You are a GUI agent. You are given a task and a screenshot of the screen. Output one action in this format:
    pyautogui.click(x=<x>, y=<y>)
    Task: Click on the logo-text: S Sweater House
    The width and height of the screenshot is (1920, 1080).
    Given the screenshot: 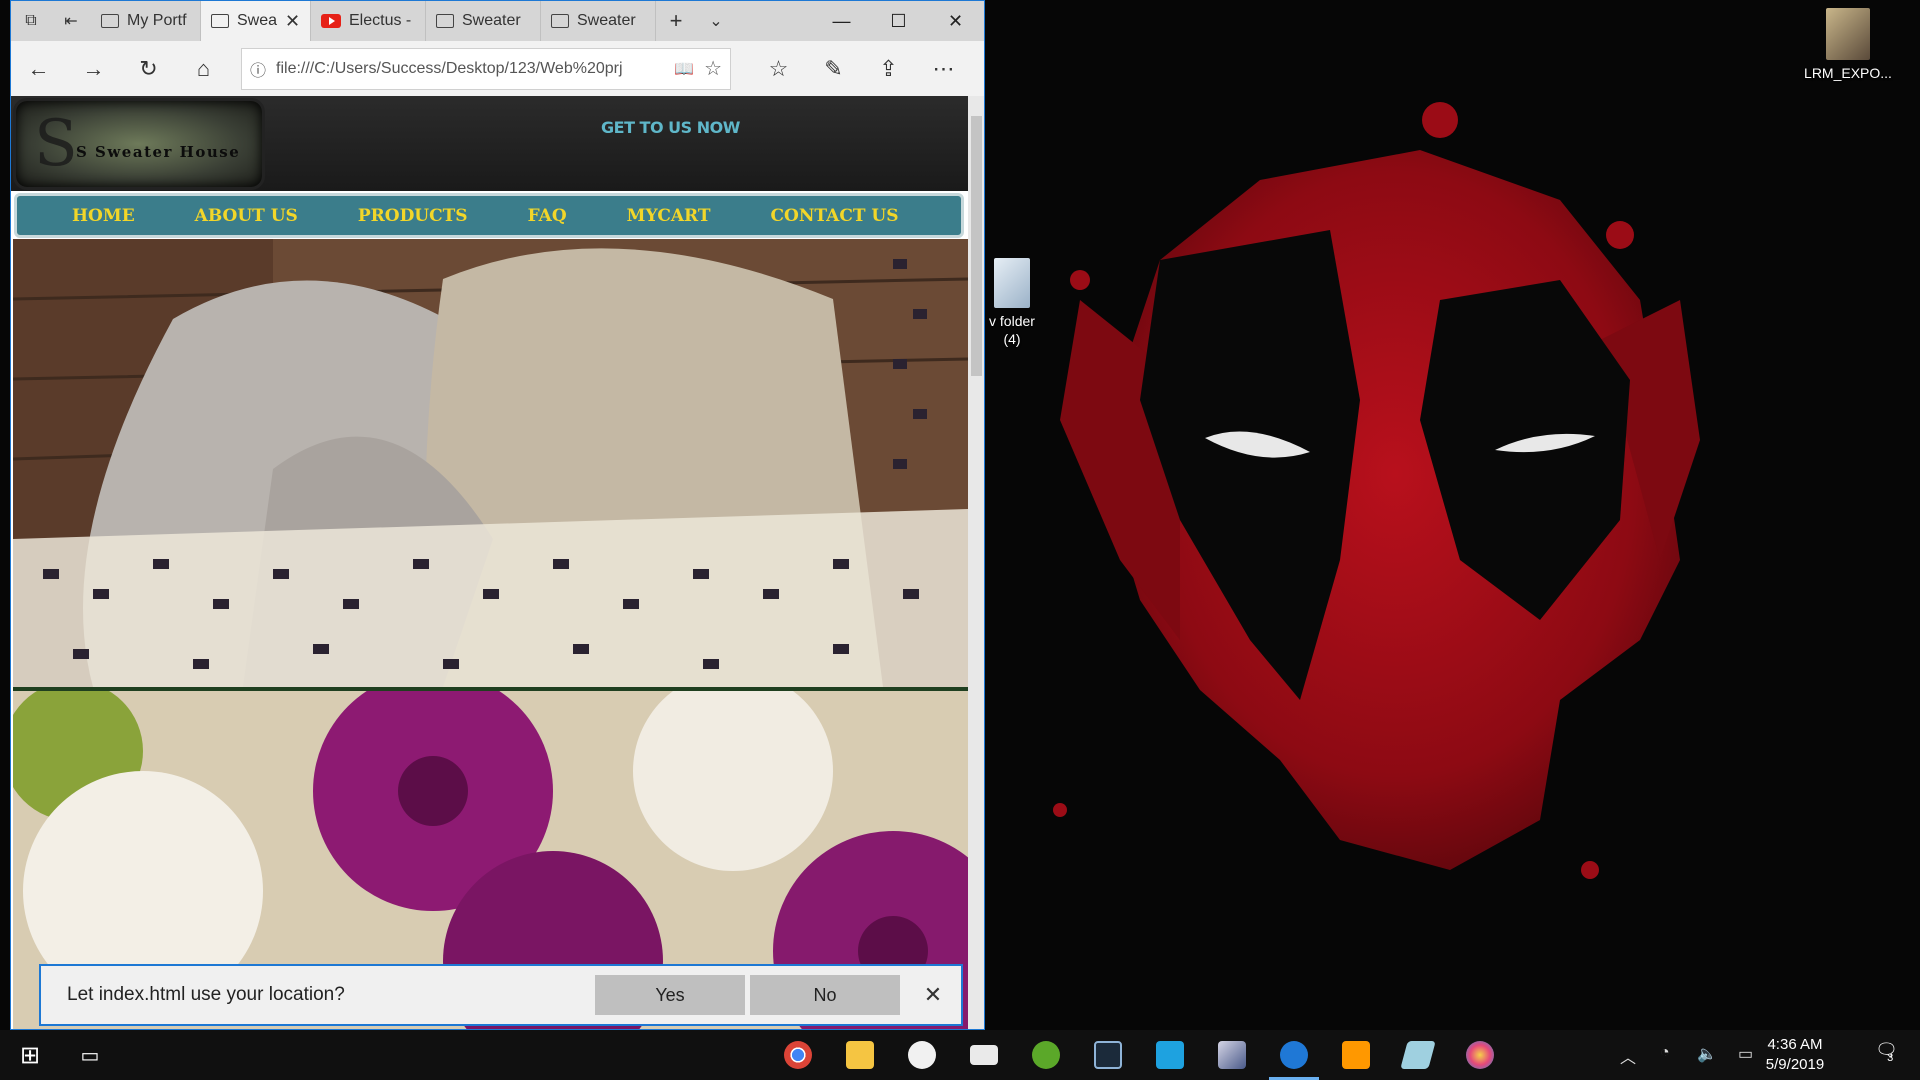 What is the action you would take?
    pyautogui.click(x=158, y=152)
    